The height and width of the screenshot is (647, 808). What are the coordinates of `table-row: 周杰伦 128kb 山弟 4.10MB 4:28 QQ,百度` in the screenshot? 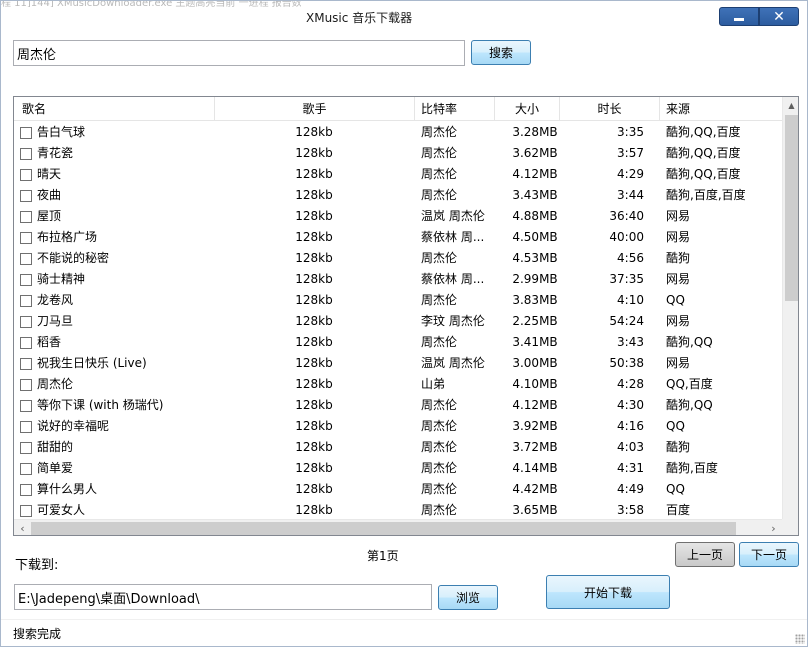 It's located at (398, 384).